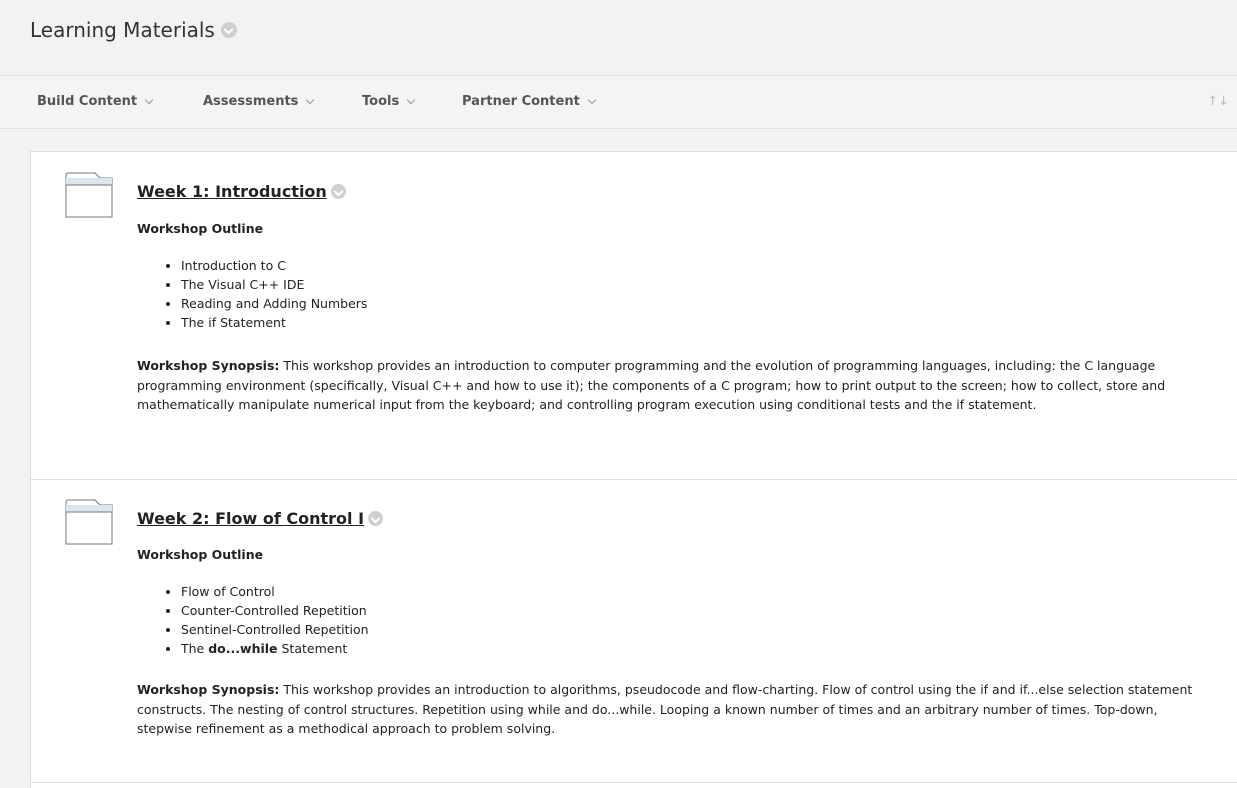 The image size is (1237, 788). What do you see at coordinates (274, 322) in the screenshot?
I see `list-item: The if Statement` at bounding box center [274, 322].